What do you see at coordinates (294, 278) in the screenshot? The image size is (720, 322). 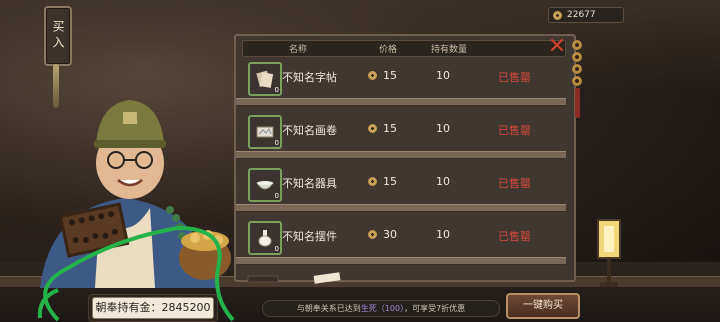 I see `counter-paper-decoration` at bounding box center [294, 278].